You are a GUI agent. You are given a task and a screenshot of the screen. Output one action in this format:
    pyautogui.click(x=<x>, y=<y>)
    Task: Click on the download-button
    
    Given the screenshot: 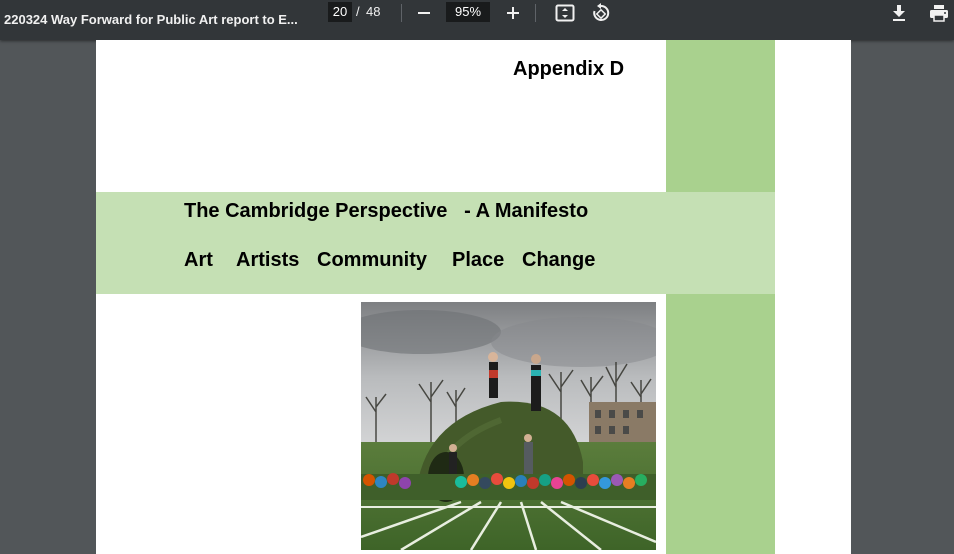 What is the action you would take?
    pyautogui.click(x=899, y=13)
    